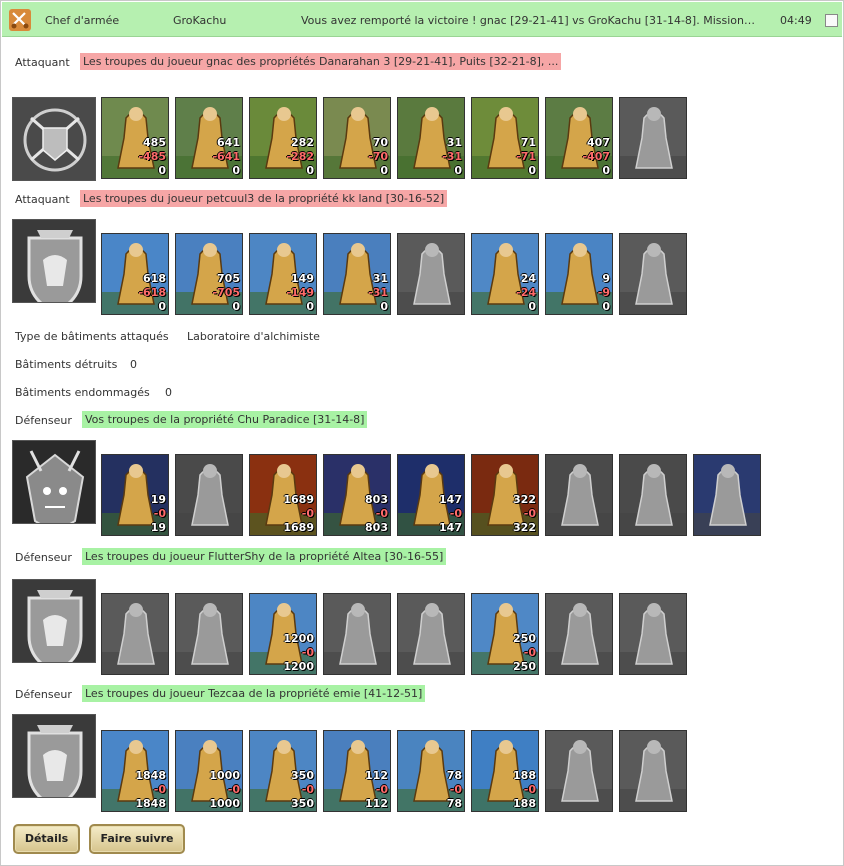 This screenshot has height=866, width=844. Describe the element at coordinates (209, 495) in the screenshot. I see `skeleton-unit-icon` at that location.